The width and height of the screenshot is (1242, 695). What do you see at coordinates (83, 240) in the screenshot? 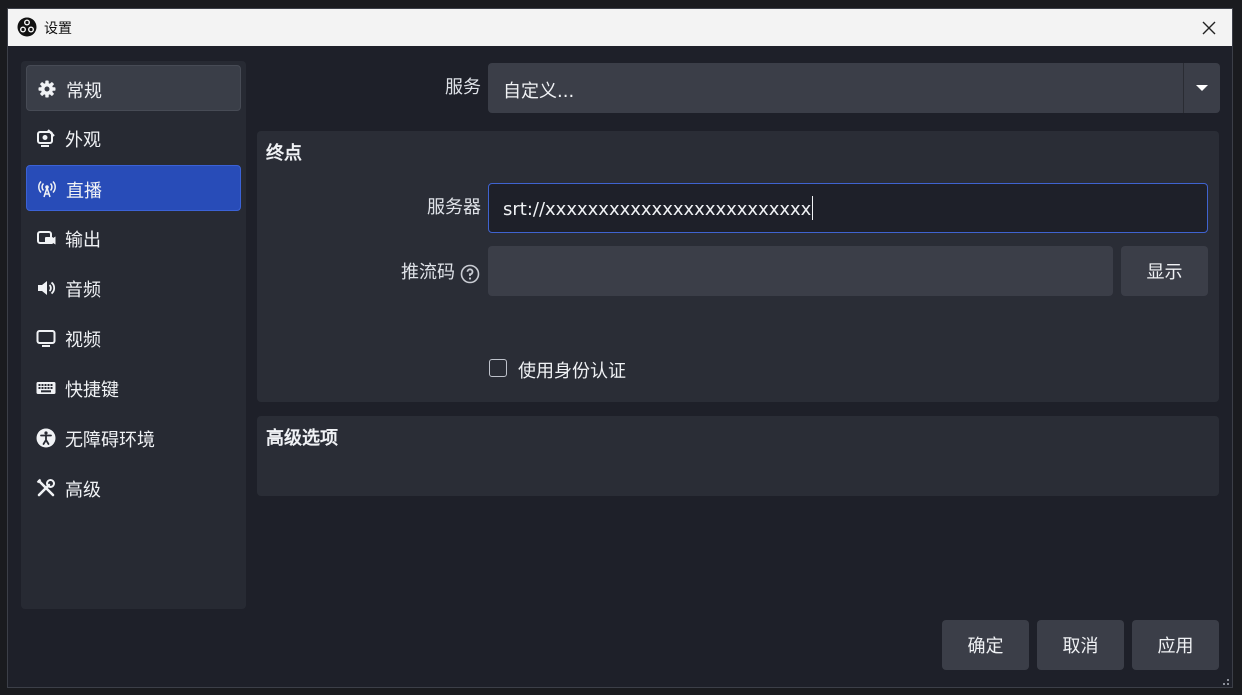
I see `sidebar-item-label: 输出` at bounding box center [83, 240].